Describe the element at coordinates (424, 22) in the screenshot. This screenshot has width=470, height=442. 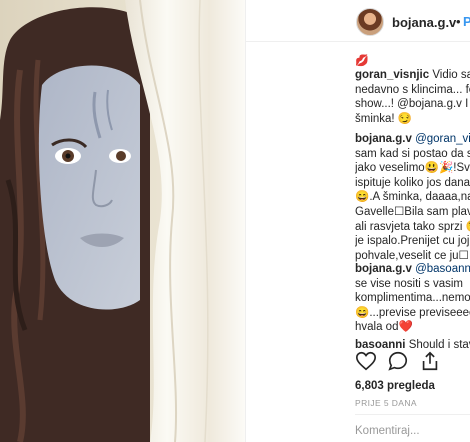
I see `username: bojana.g.v` at that location.